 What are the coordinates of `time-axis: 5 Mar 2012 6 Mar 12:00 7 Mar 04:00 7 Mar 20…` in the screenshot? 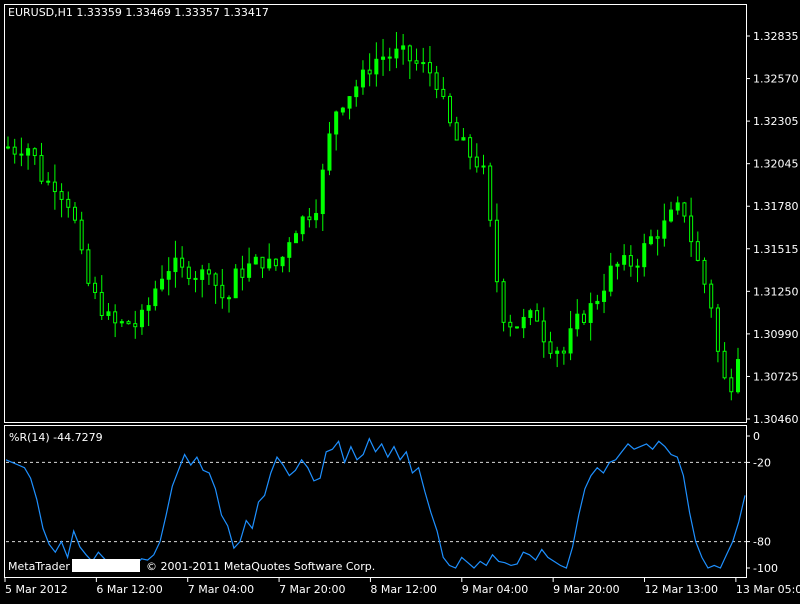 It's located at (402, 586).